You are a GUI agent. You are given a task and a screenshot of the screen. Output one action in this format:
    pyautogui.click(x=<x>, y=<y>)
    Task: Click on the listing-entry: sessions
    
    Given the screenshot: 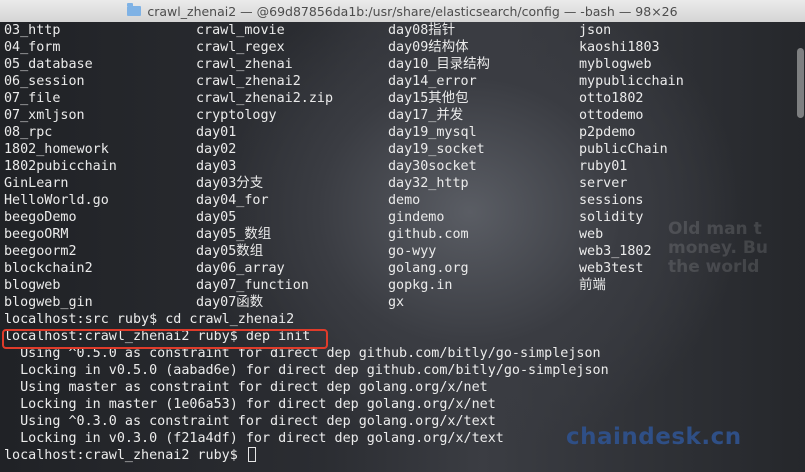 What is the action you would take?
    pyautogui.click(x=611, y=200)
    